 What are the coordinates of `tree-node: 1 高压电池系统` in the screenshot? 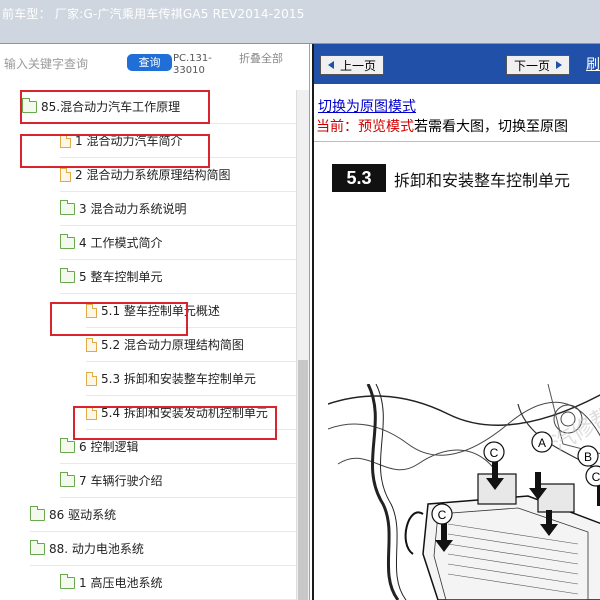 It's located at (178, 583).